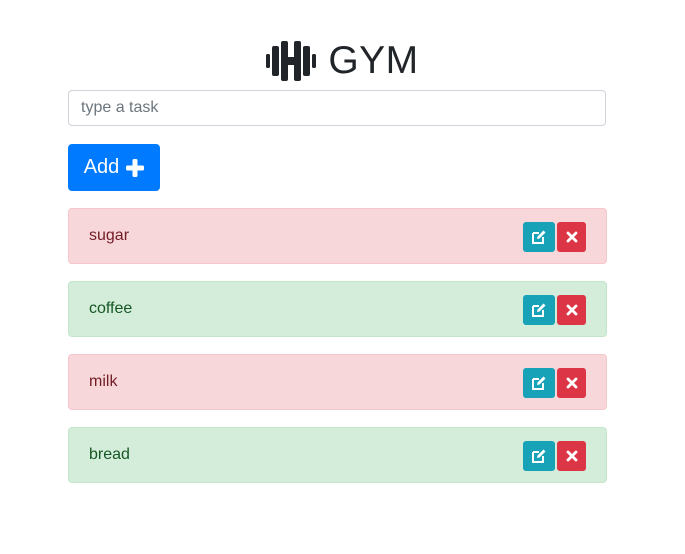 The image size is (685, 554). I want to click on task-text: sugar, so click(109, 235).